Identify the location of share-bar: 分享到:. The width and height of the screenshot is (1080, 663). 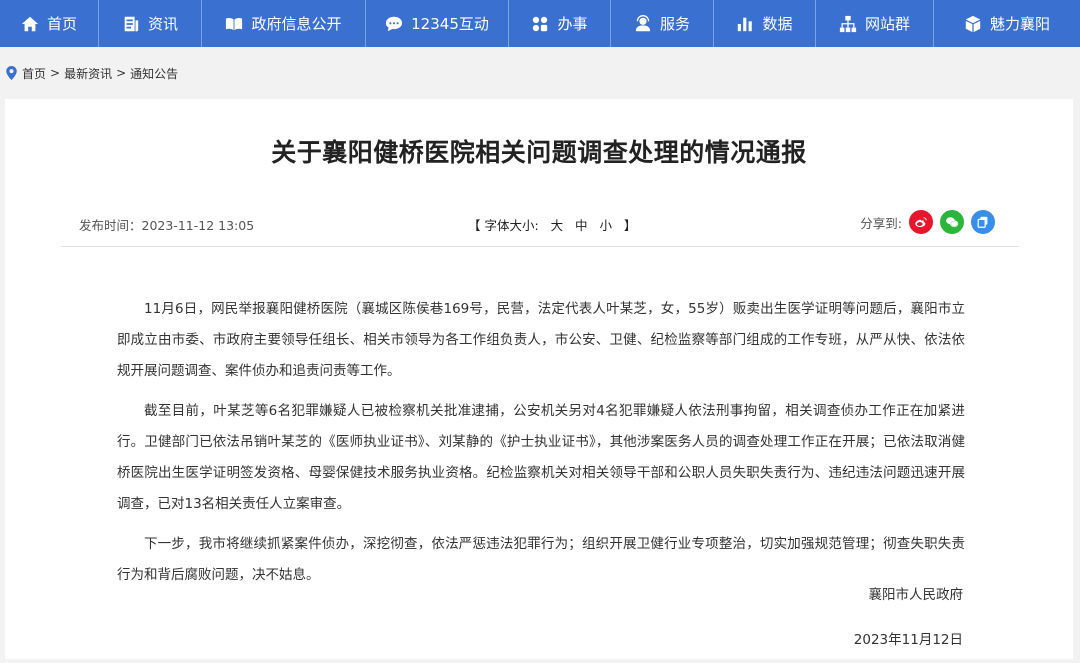
(927, 222).